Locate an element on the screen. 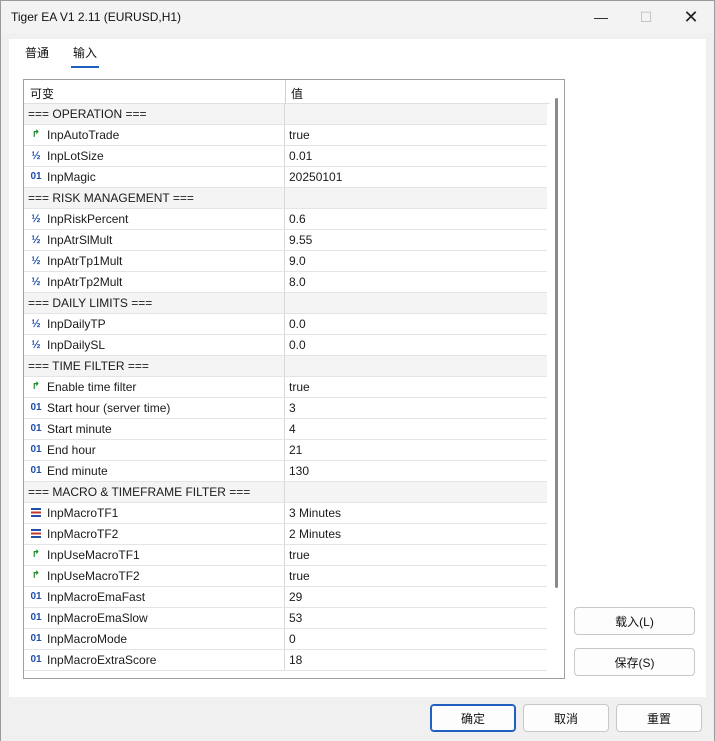  parameter-value: 20250101 is located at coordinates (416, 177).